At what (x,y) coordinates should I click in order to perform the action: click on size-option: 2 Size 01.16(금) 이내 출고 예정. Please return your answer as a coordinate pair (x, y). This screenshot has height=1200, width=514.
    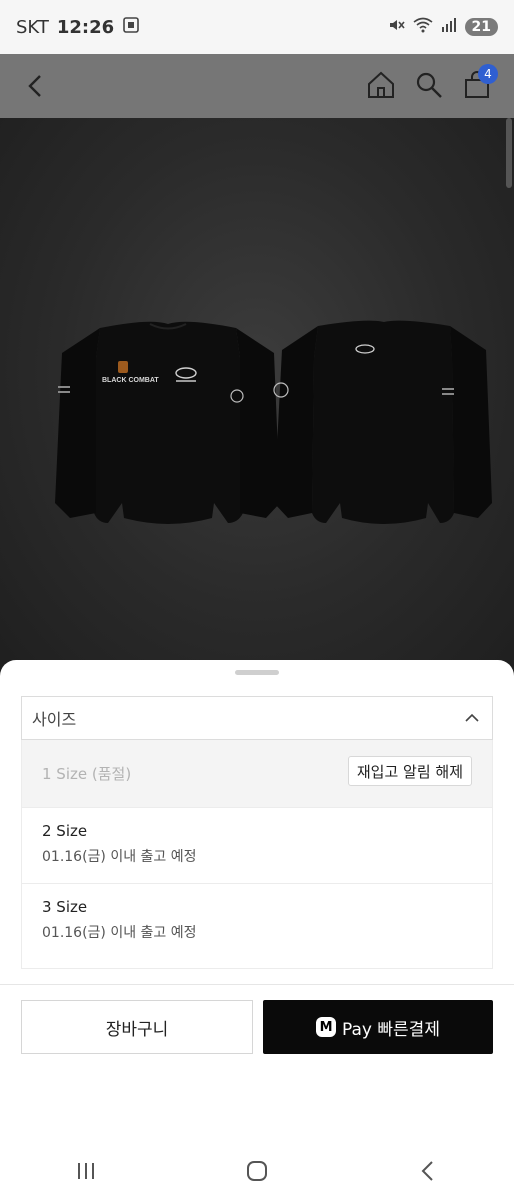
    Looking at the image, I should click on (257, 846).